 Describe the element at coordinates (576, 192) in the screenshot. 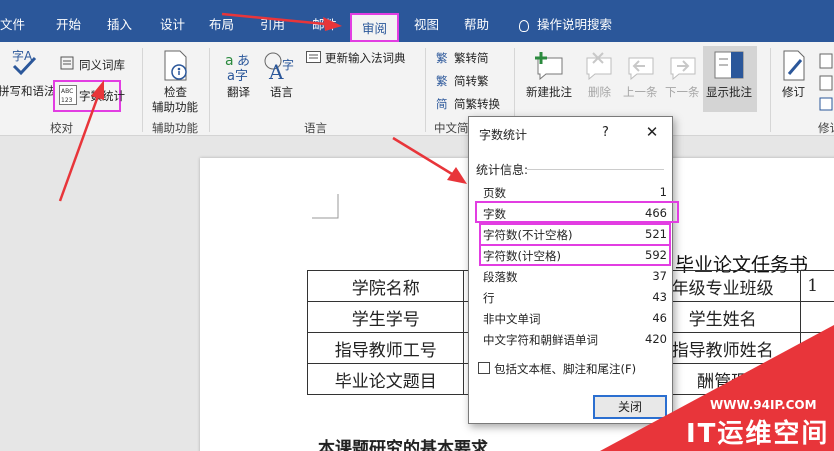

I see `stat-row-pages: 页数 1` at that location.